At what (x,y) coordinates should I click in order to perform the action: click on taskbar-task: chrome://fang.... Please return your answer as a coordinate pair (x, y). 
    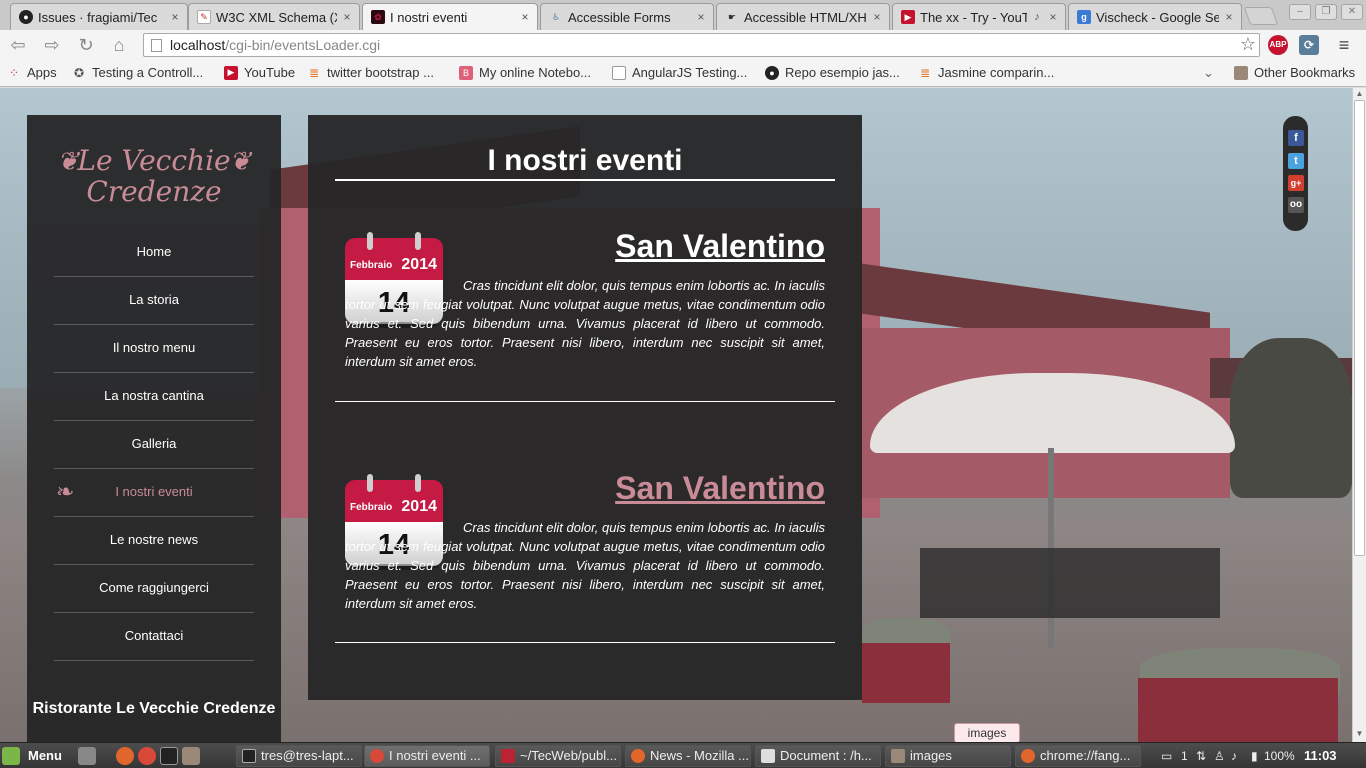
    Looking at the image, I should click on (1078, 756).